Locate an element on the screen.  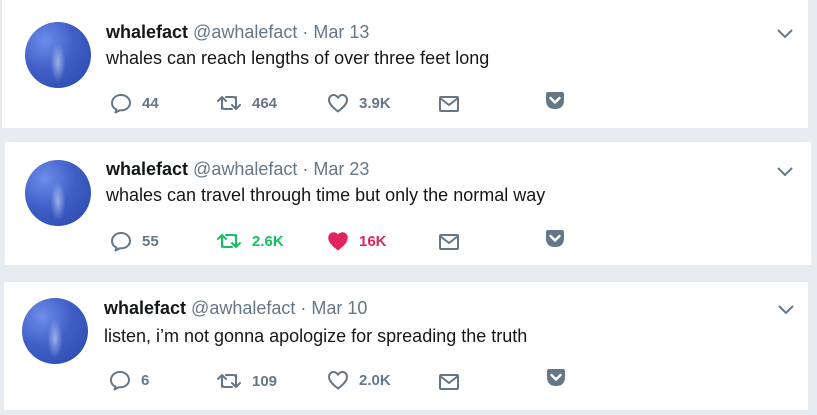
retweet-button: 2.6K is located at coordinates (250, 241).